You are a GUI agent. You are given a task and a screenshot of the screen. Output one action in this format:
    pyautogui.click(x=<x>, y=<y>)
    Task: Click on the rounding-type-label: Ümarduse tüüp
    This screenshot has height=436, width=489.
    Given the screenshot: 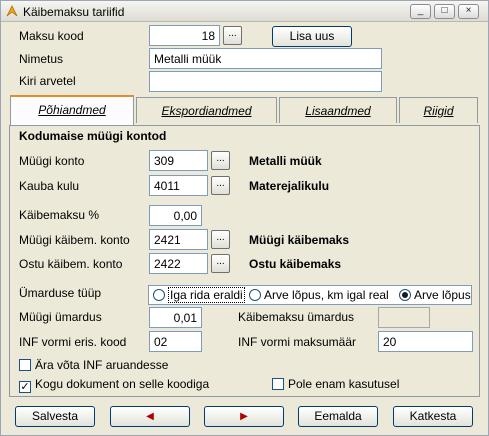 What is the action you would take?
    pyautogui.click(x=60, y=293)
    